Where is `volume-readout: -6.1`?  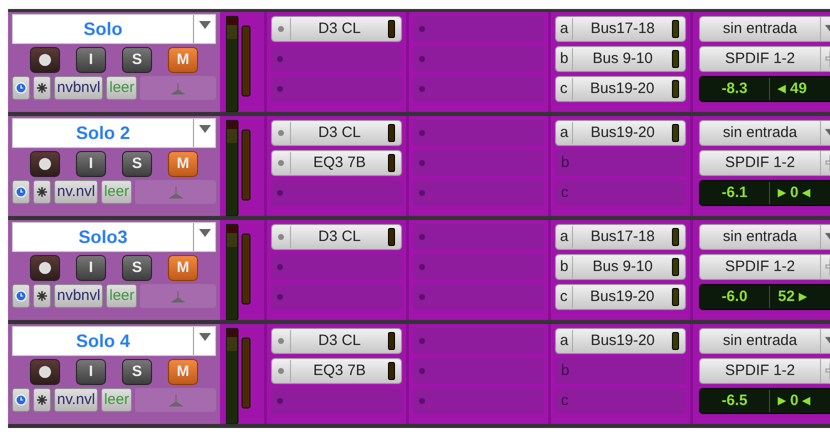 volume-readout: -6.1 is located at coordinates (735, 193).